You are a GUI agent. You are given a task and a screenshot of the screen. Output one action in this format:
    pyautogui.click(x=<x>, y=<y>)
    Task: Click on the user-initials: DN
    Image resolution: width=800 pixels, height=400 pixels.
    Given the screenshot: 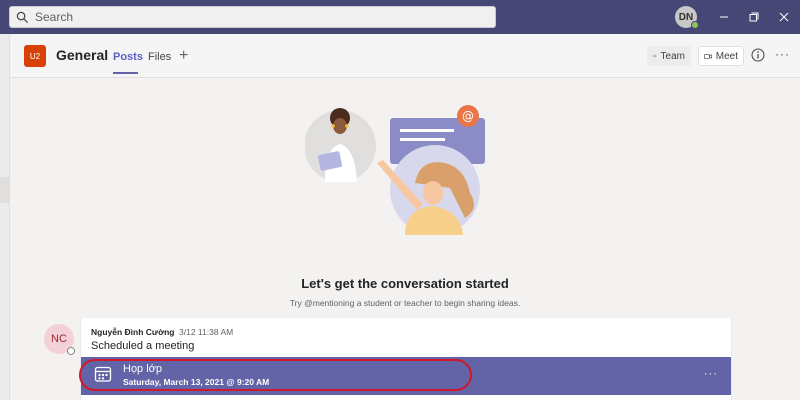 What is the action you would take?
    pyautogui.click(x=686, y=17)
    